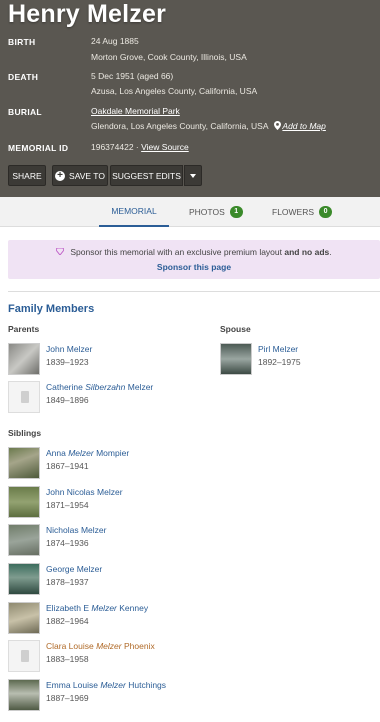  I want to click on tab-photos-label: PHOTOS, so click(207, 212).